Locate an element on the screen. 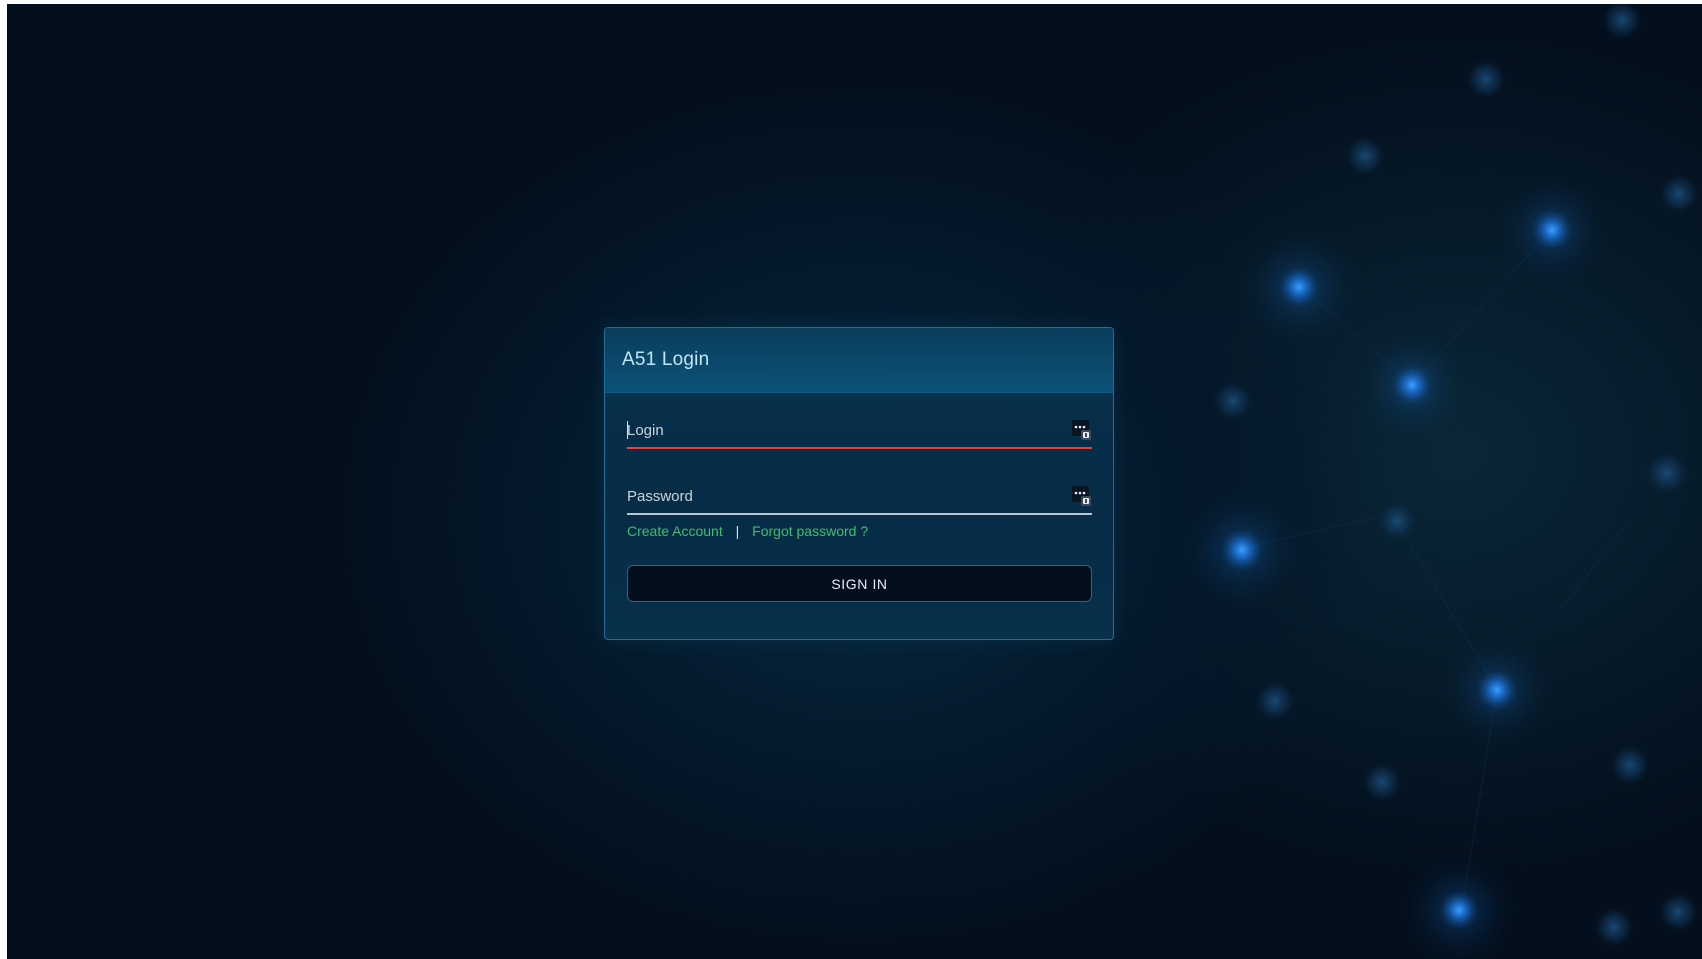 The width and height of the screenshot is (1702, 959). text-cursor is located at coordinates (627, 430).